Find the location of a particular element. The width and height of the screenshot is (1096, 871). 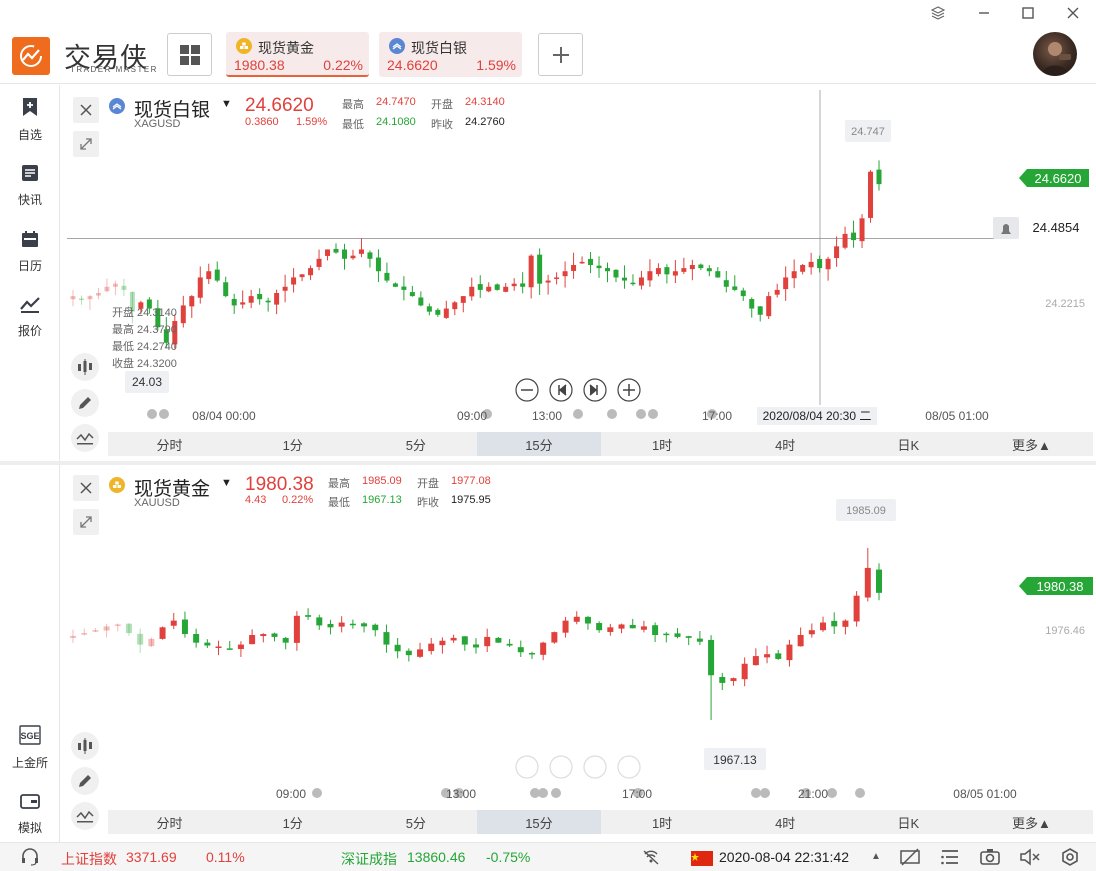

add-tab-button is located at coordinates (560, 54).